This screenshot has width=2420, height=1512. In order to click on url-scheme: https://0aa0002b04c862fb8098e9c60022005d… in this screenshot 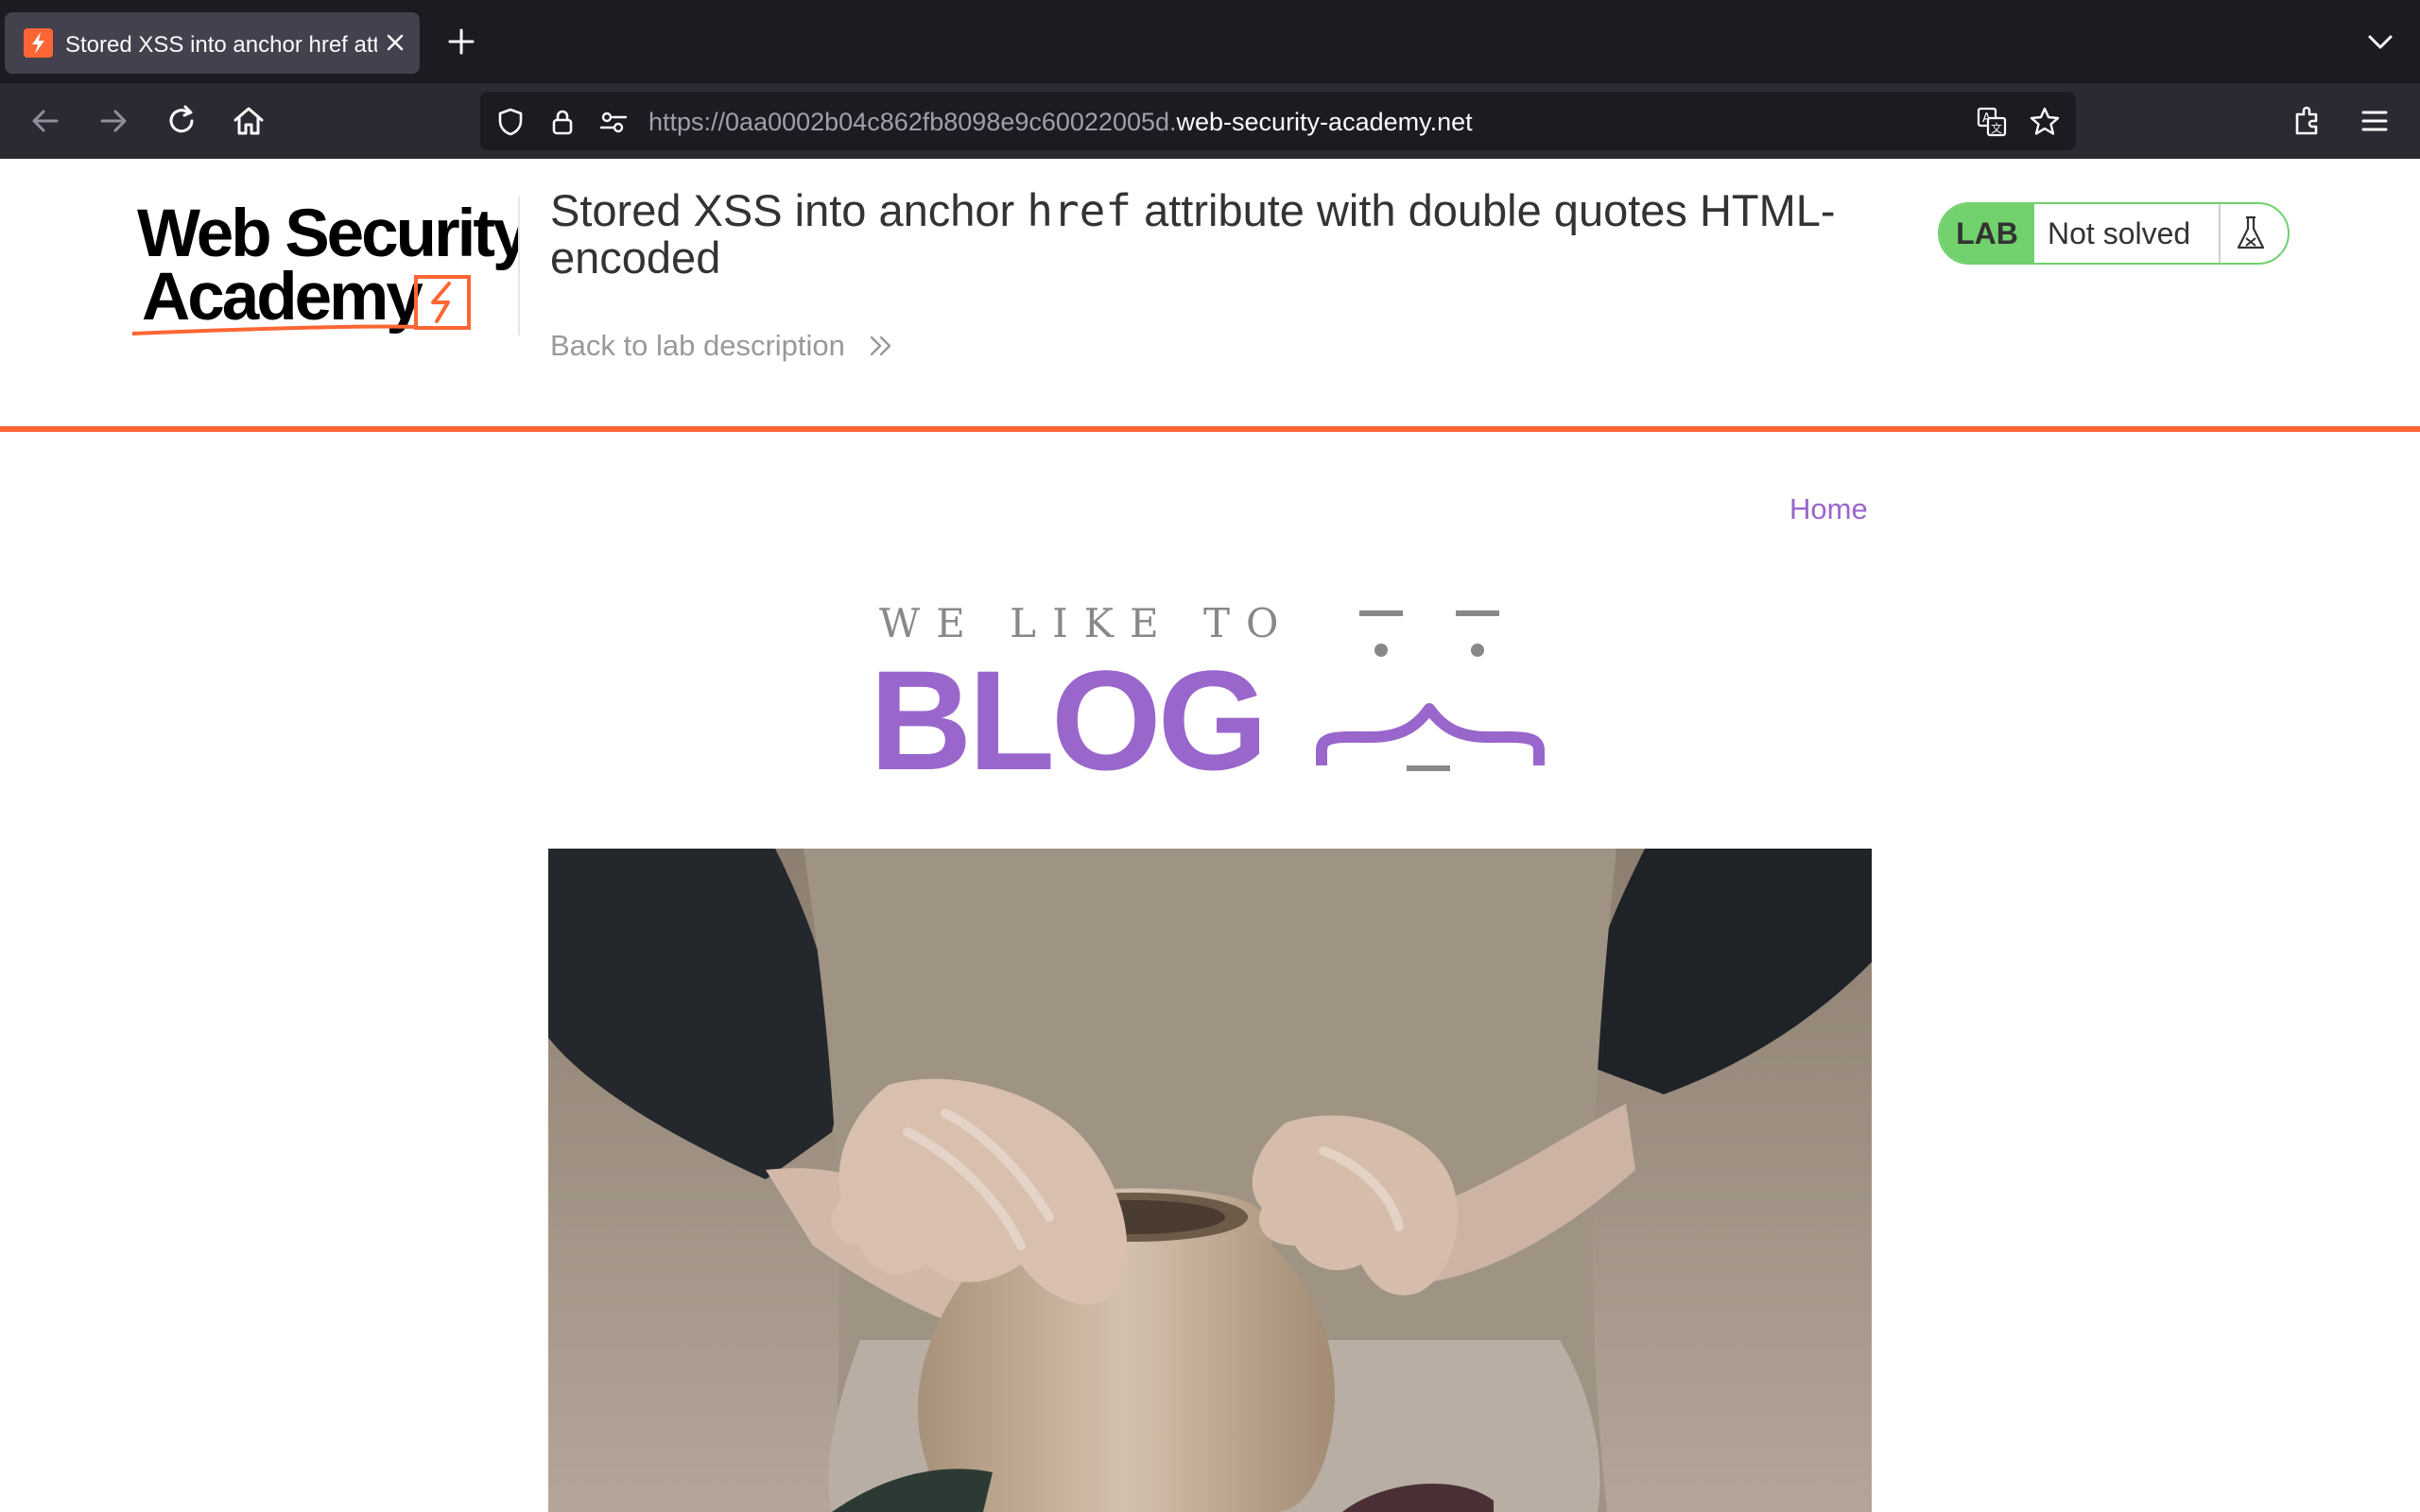, I will do `click(913, 122)`.